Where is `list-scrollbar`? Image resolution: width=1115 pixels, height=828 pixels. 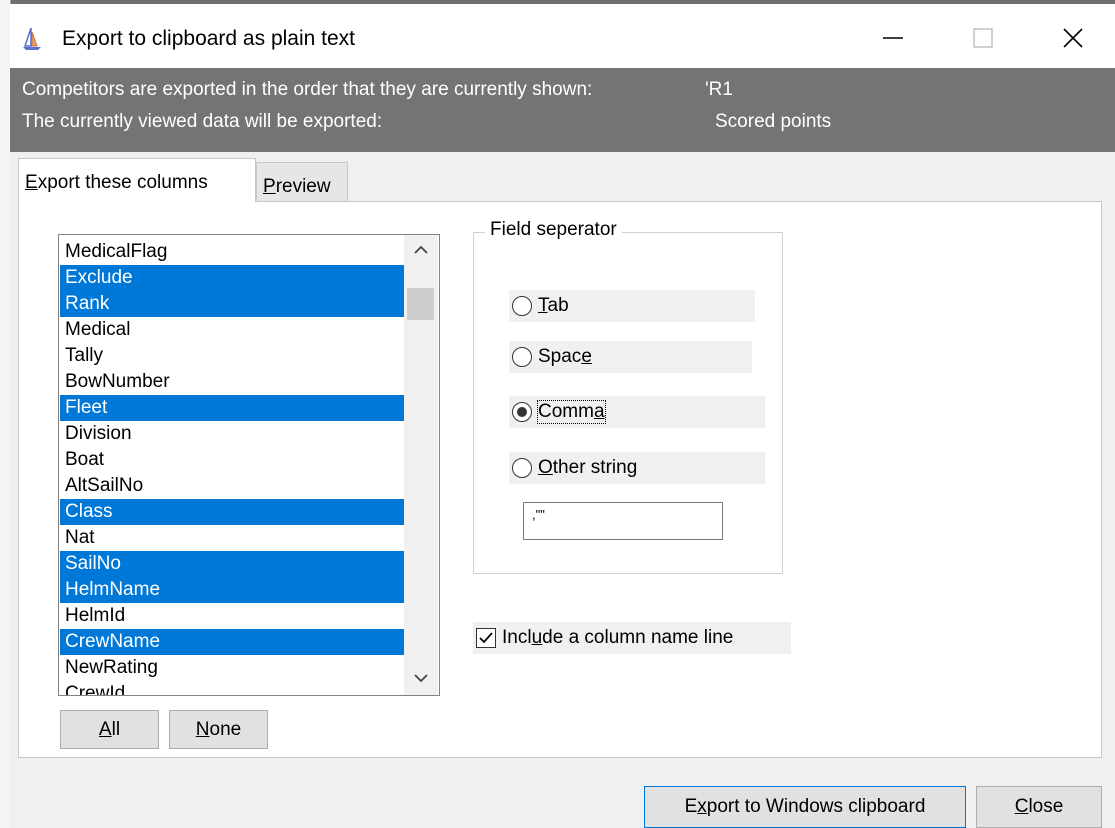
list-scrollbar is located at coordinates (421, 465).